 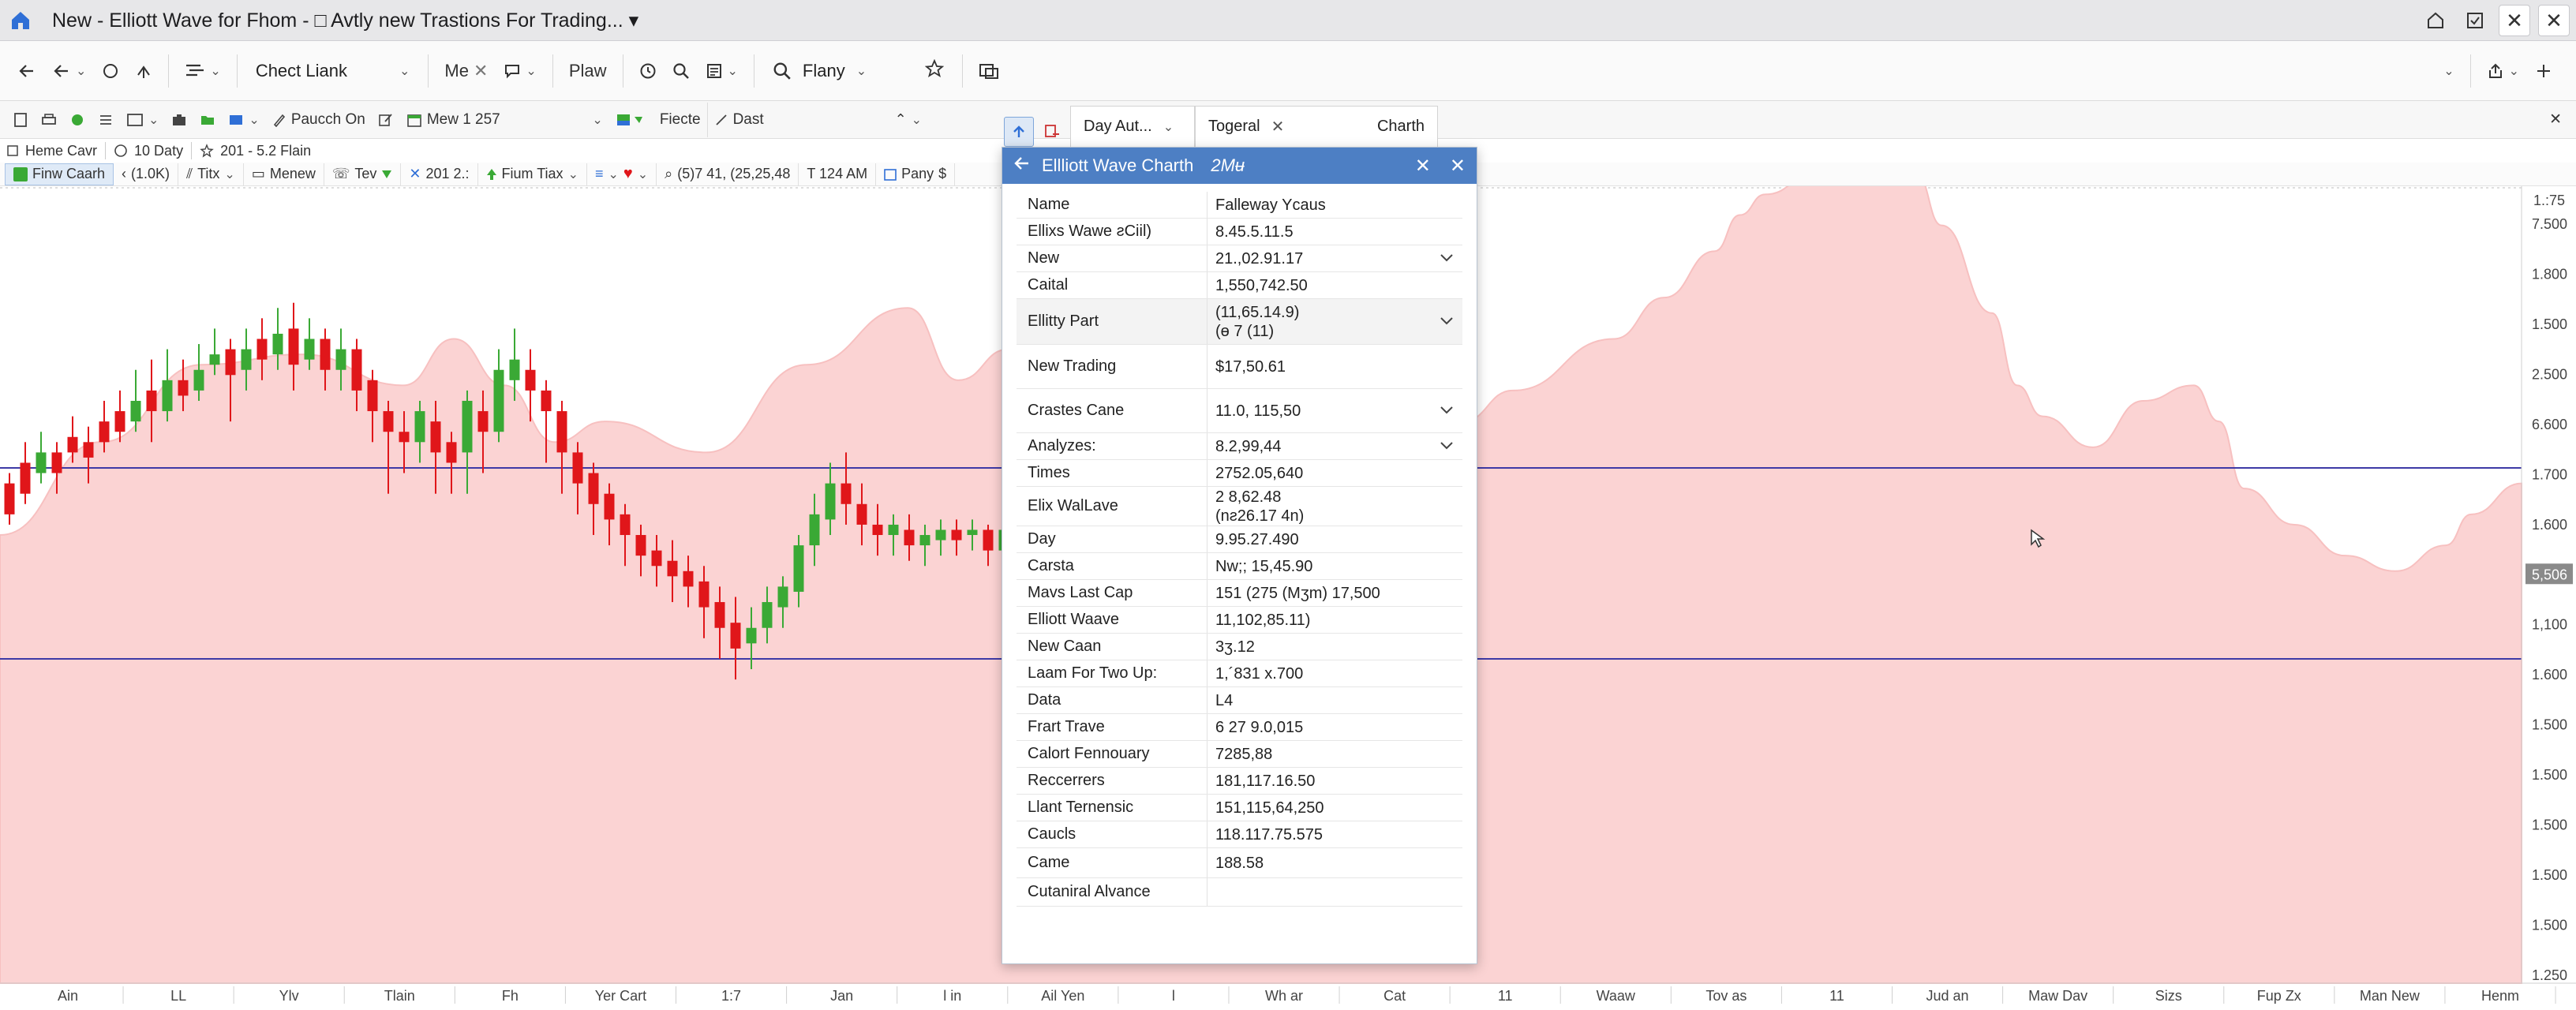 I want to click on collapse-icon: ⌃ ⌄, so click(x=909, y=120).